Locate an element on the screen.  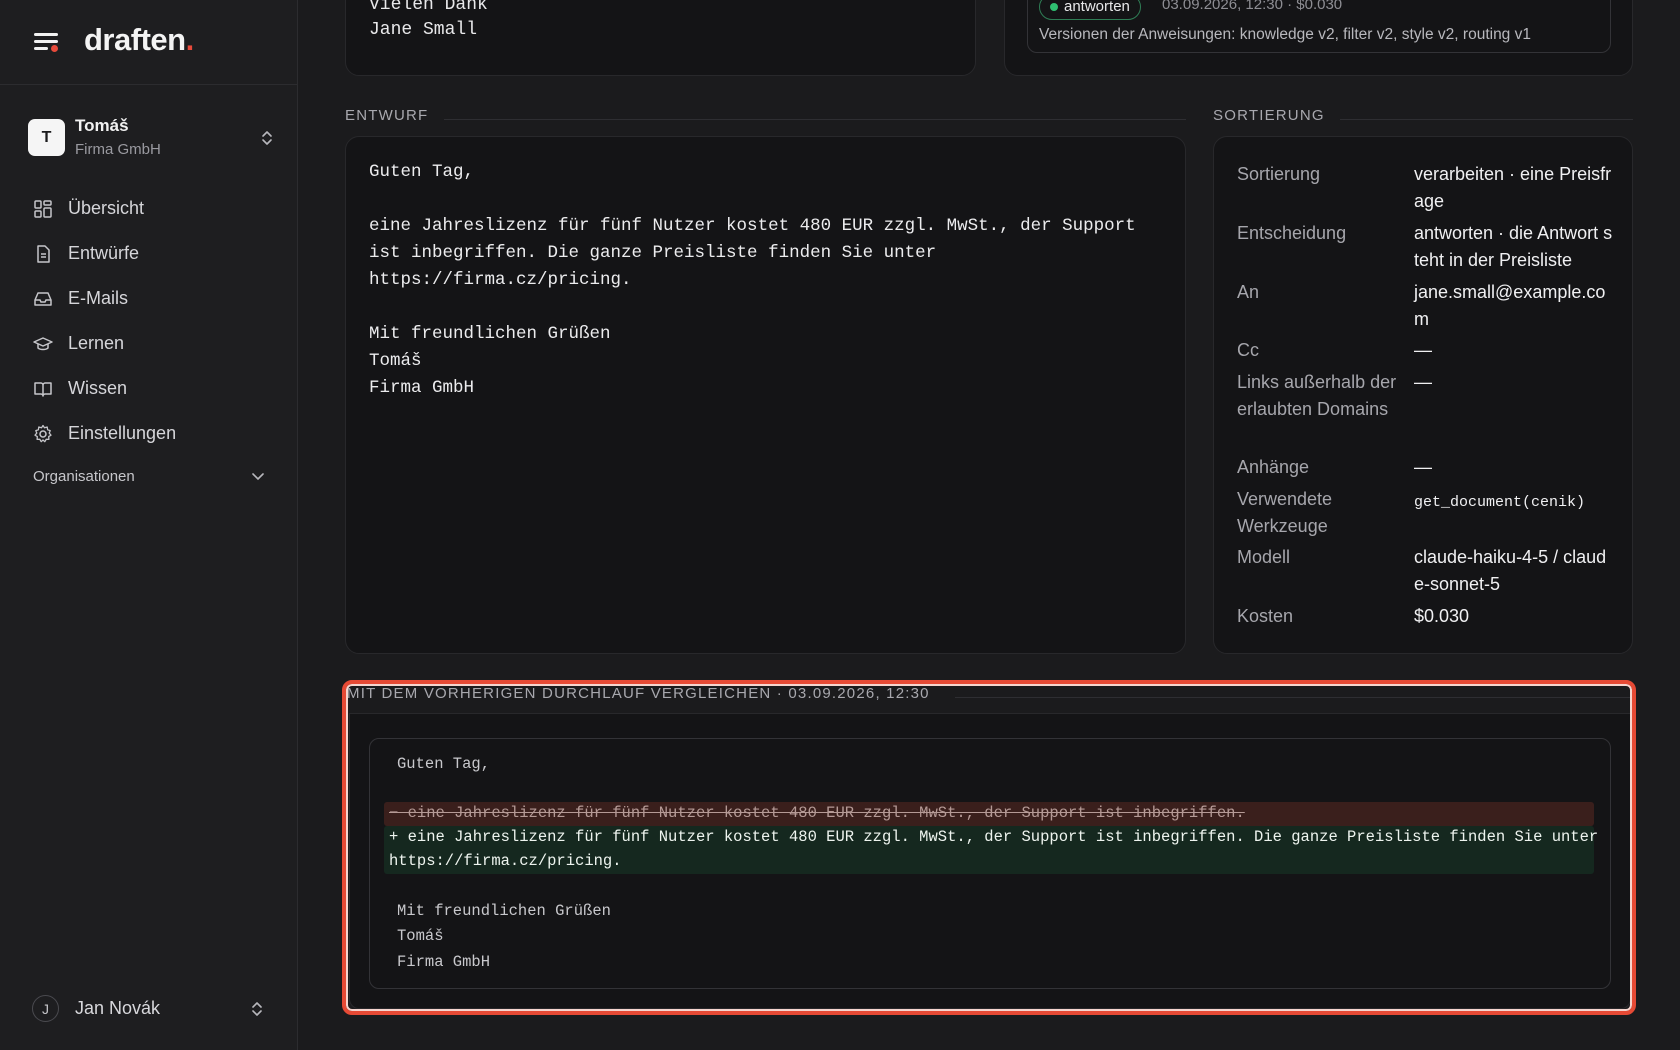
status-badge: antworten is located at coordinates (1090, 10).